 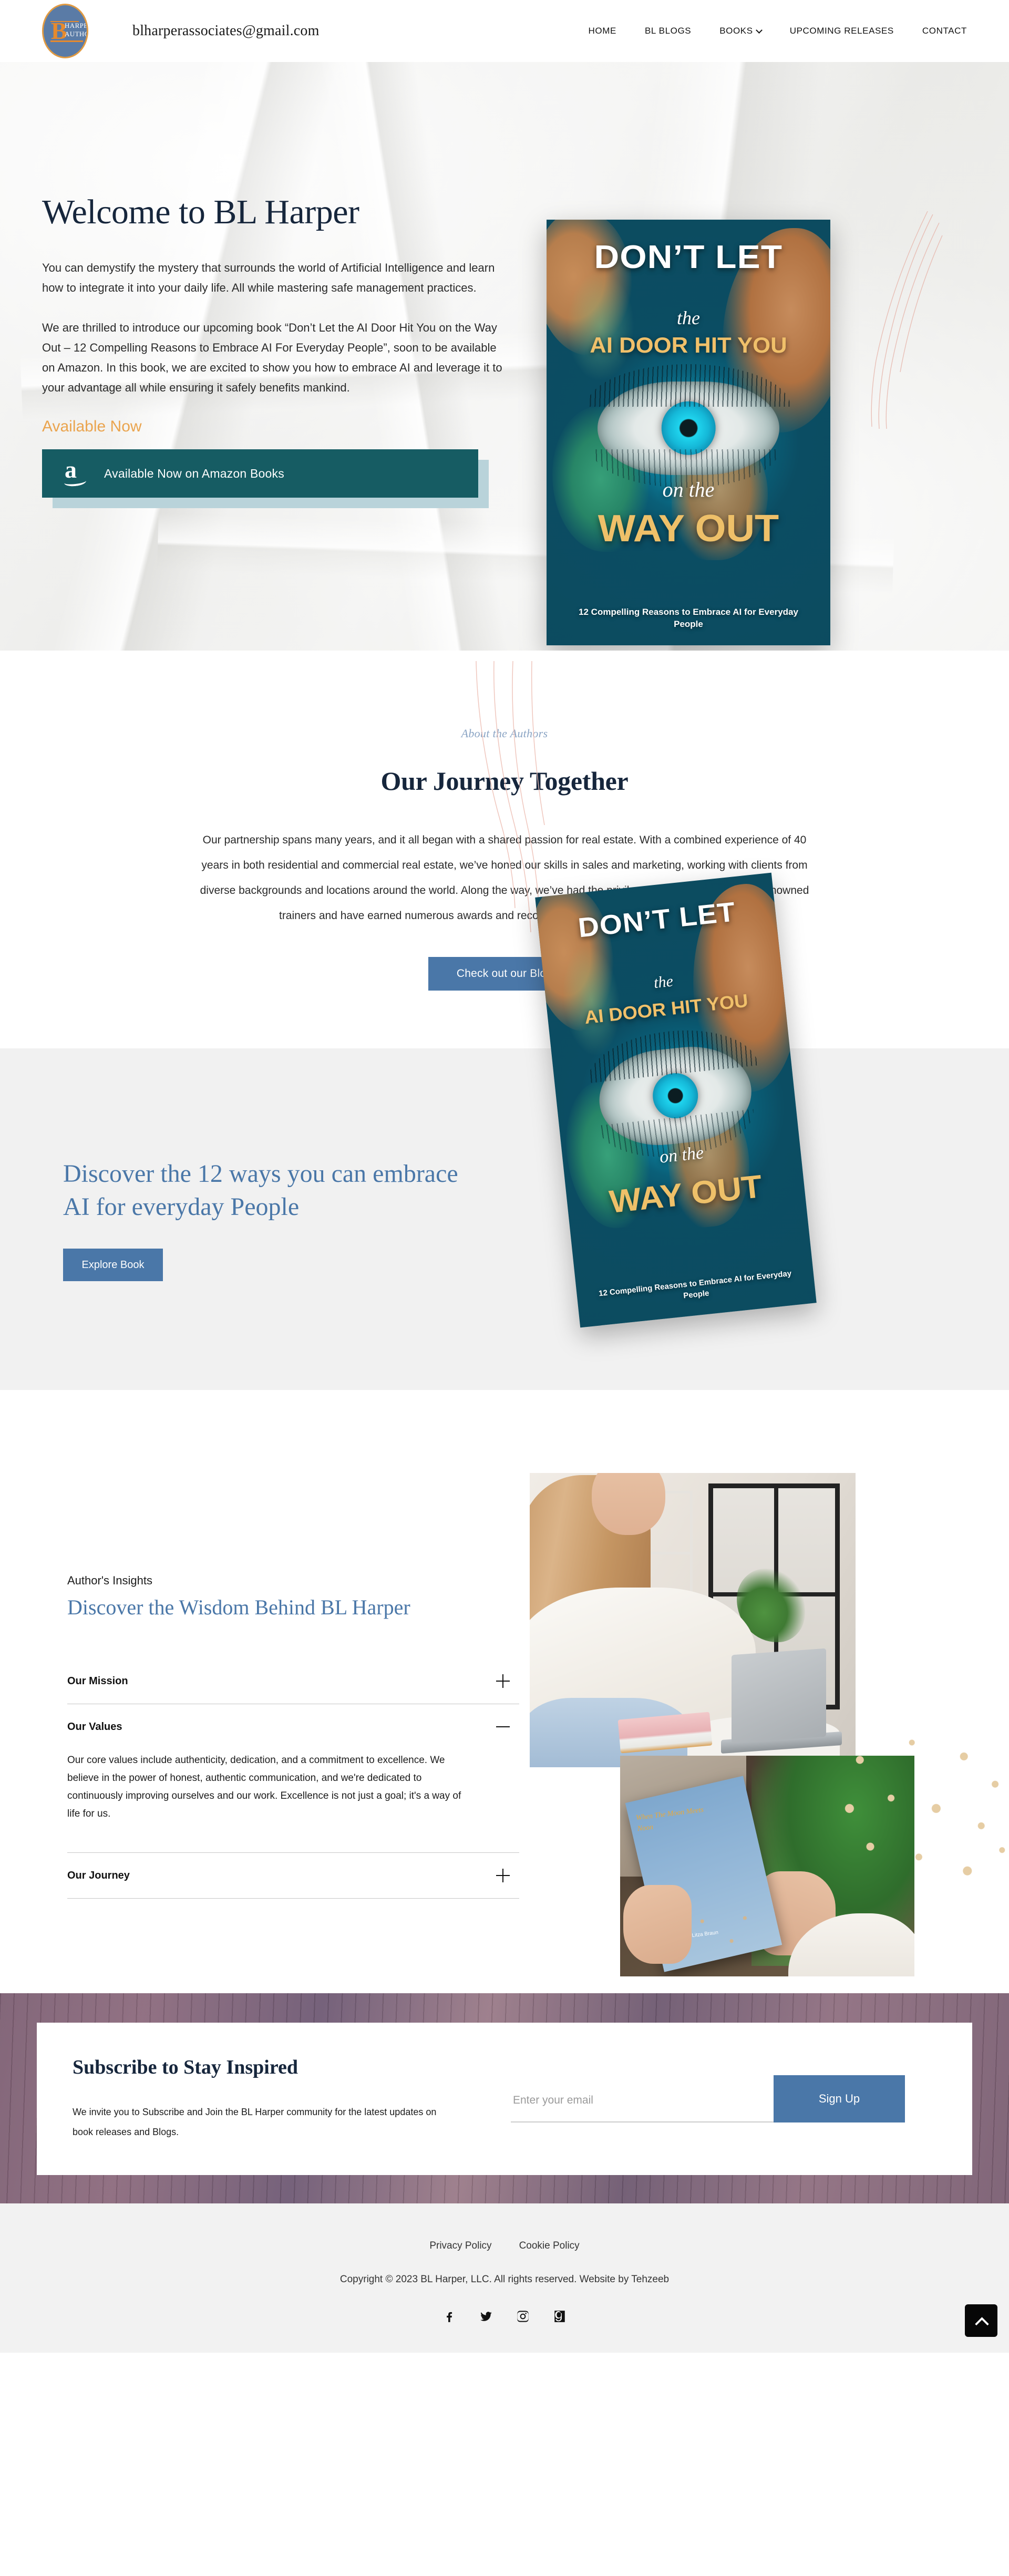 What do you see at coordinates (194, 473) in the screenshot?
I see `amazon-button-label: Available Now on Amazon Books` at bounding box center [194, 473].